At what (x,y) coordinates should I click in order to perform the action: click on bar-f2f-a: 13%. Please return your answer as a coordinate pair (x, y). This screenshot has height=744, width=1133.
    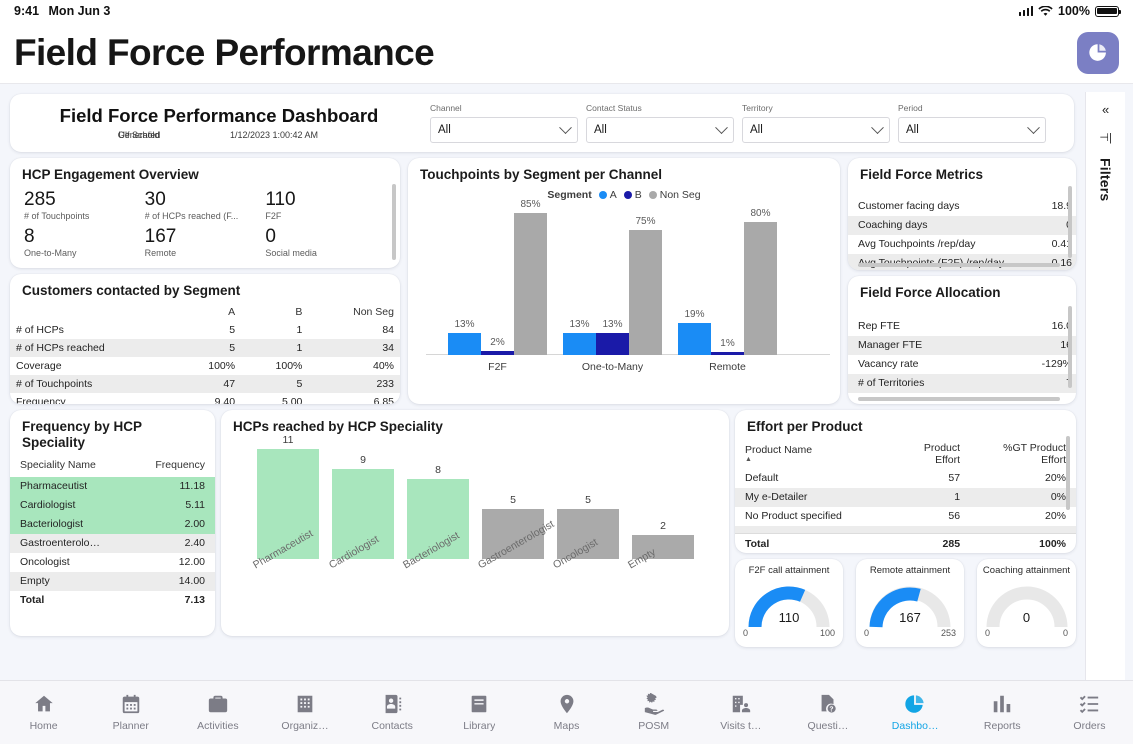
    Looking at the image, I should click on (464, 337).